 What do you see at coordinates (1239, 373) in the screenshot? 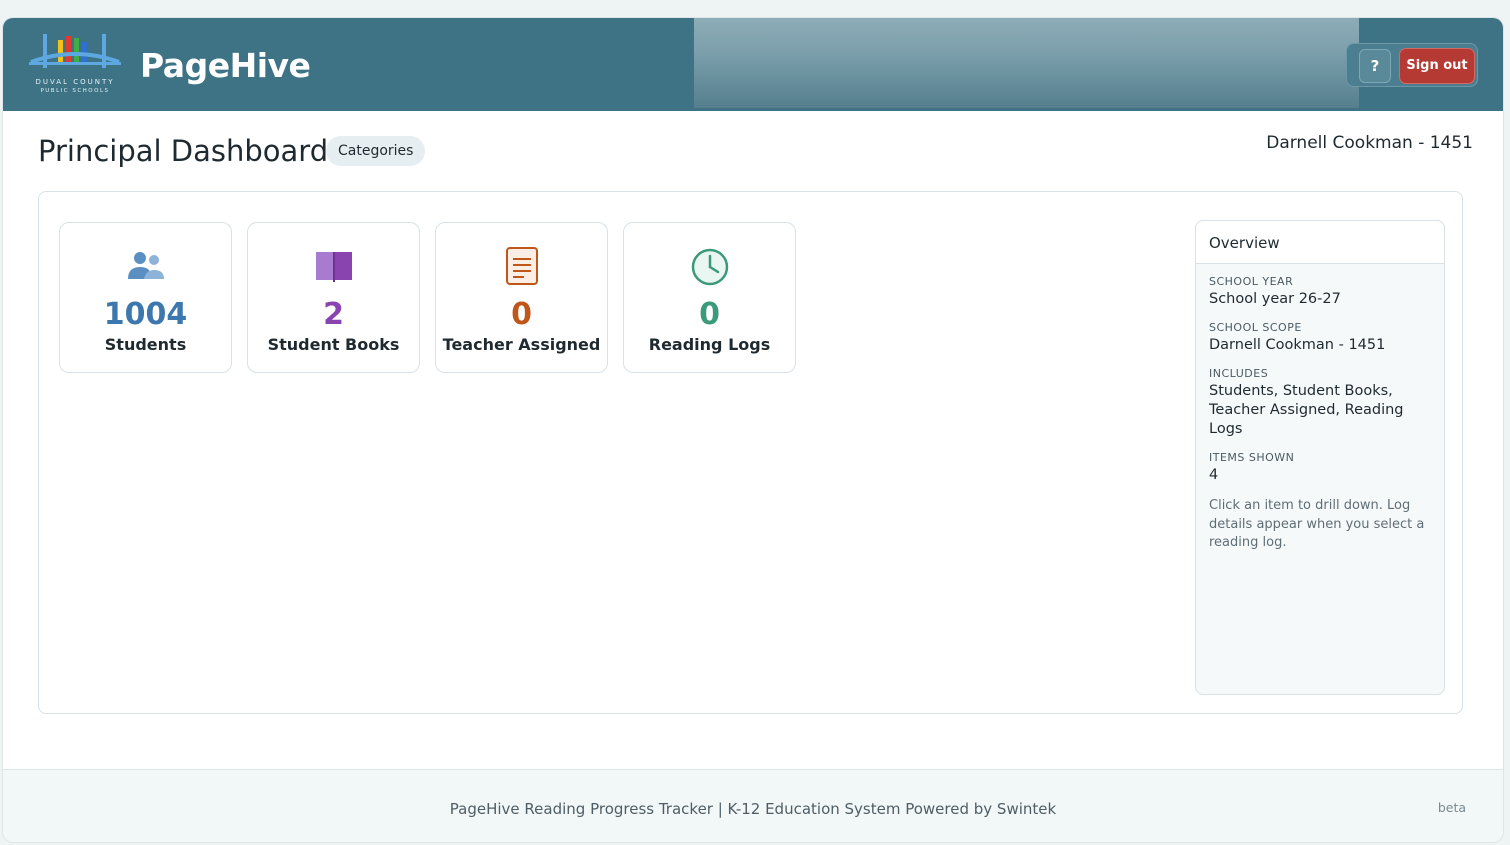
I see `includes-key: INCLUDES` at bounding box center [1239, 373].